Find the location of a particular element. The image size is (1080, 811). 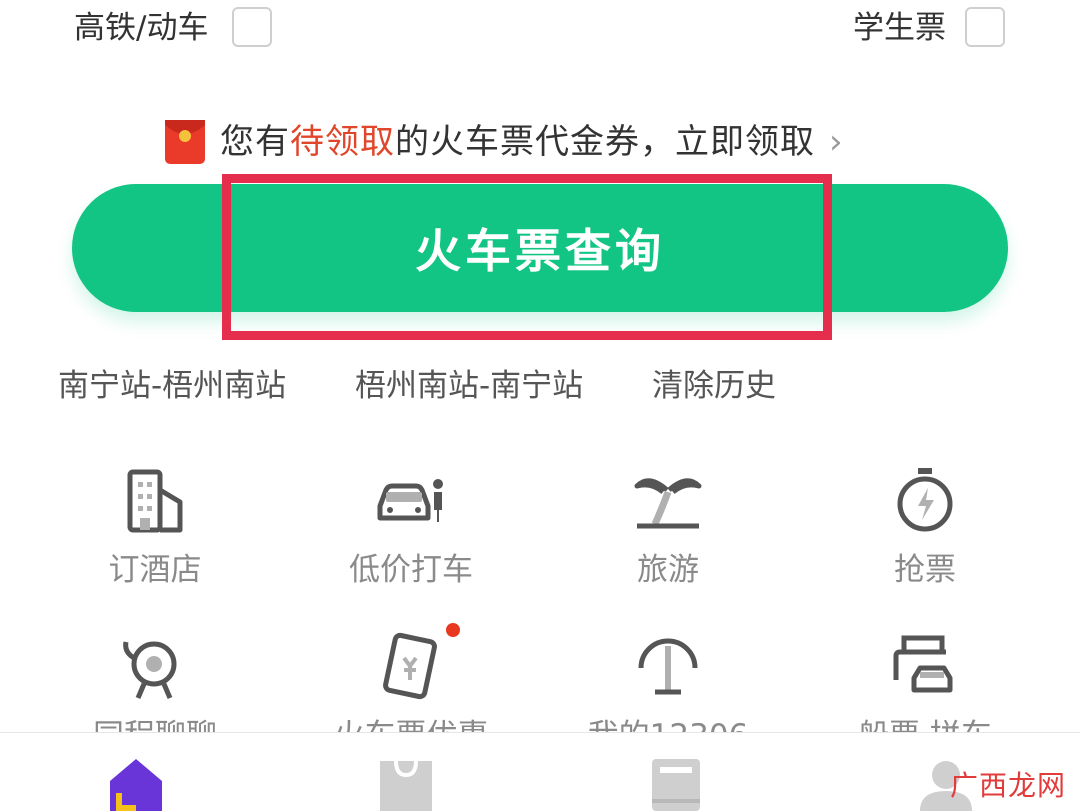

history-item: 南宁站-梧州南站 is located at coordinates (172, 386).